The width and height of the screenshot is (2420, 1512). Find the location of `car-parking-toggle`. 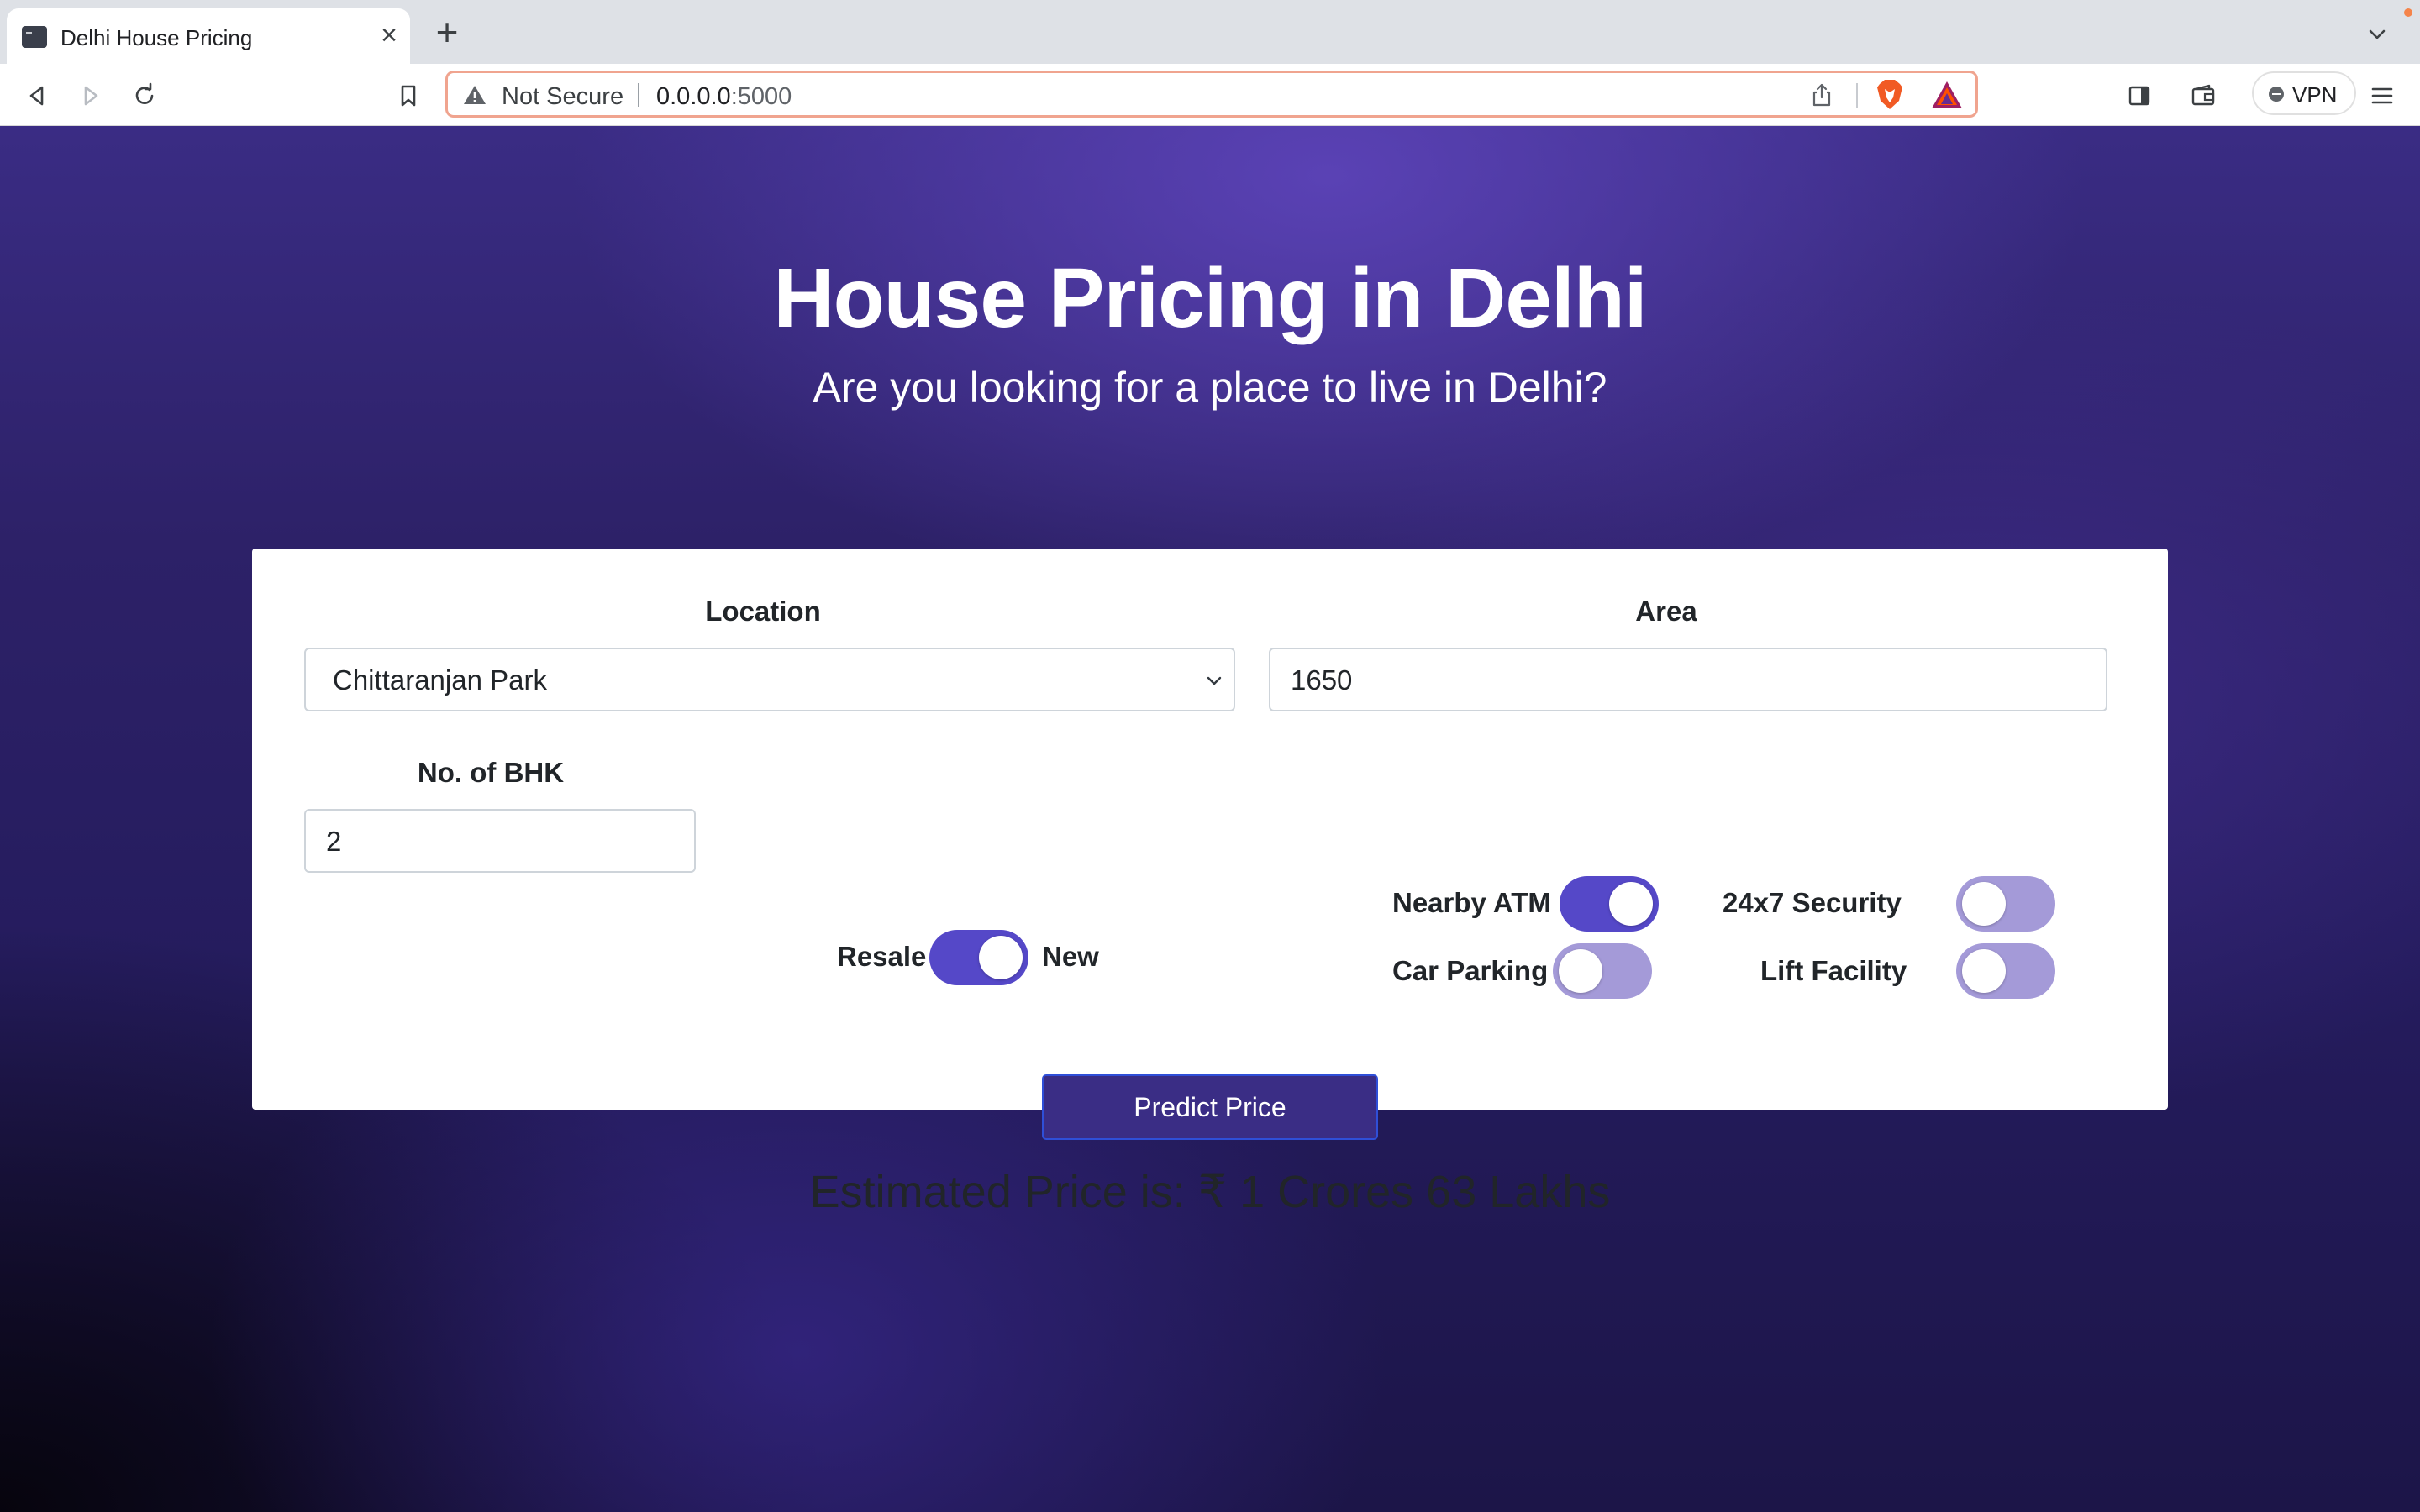

car-parking-toggle is located at coordinates (1602, 971).